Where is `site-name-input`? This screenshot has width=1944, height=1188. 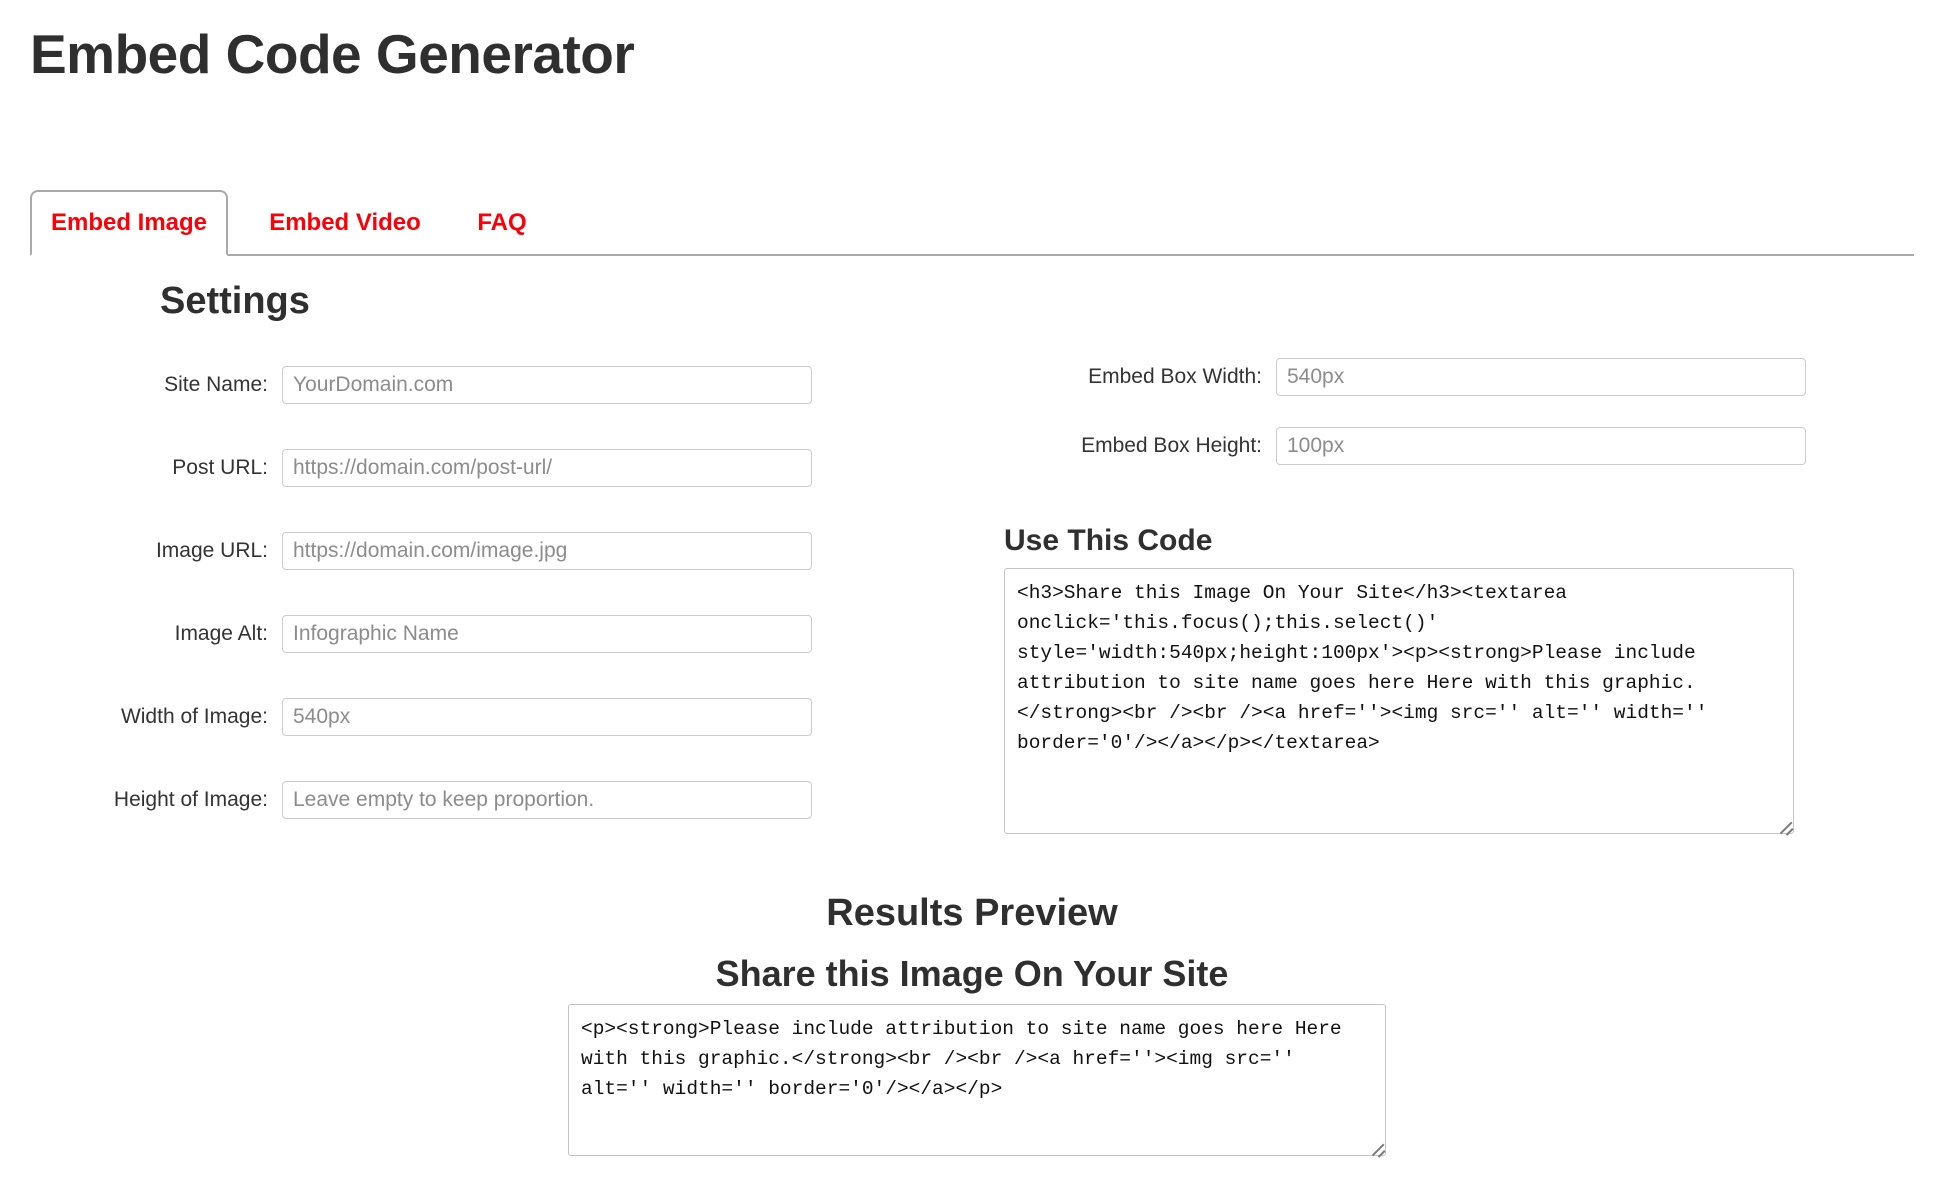 site-name-input is located at coordinates (547, 385).